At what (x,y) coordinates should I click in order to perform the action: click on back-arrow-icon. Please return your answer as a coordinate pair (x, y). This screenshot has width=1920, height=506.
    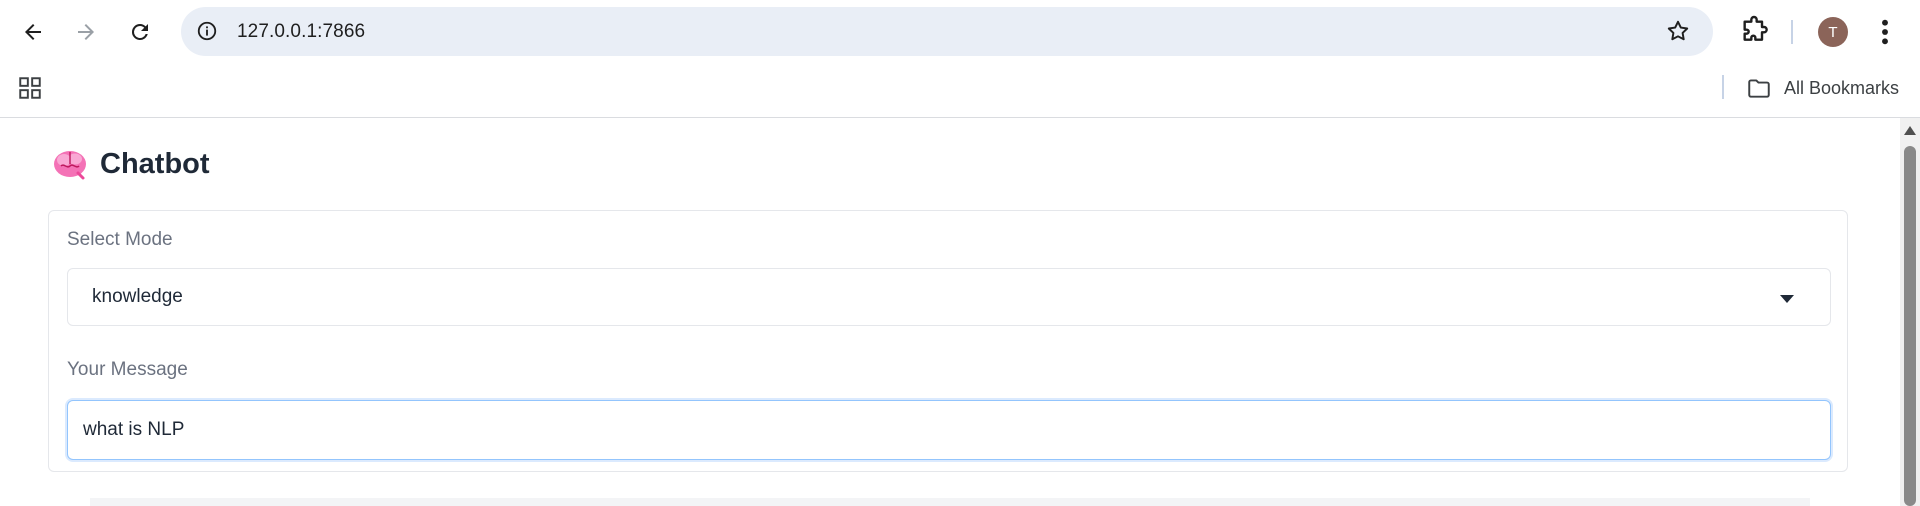
    Looking at the image, I should click on (33, 32).